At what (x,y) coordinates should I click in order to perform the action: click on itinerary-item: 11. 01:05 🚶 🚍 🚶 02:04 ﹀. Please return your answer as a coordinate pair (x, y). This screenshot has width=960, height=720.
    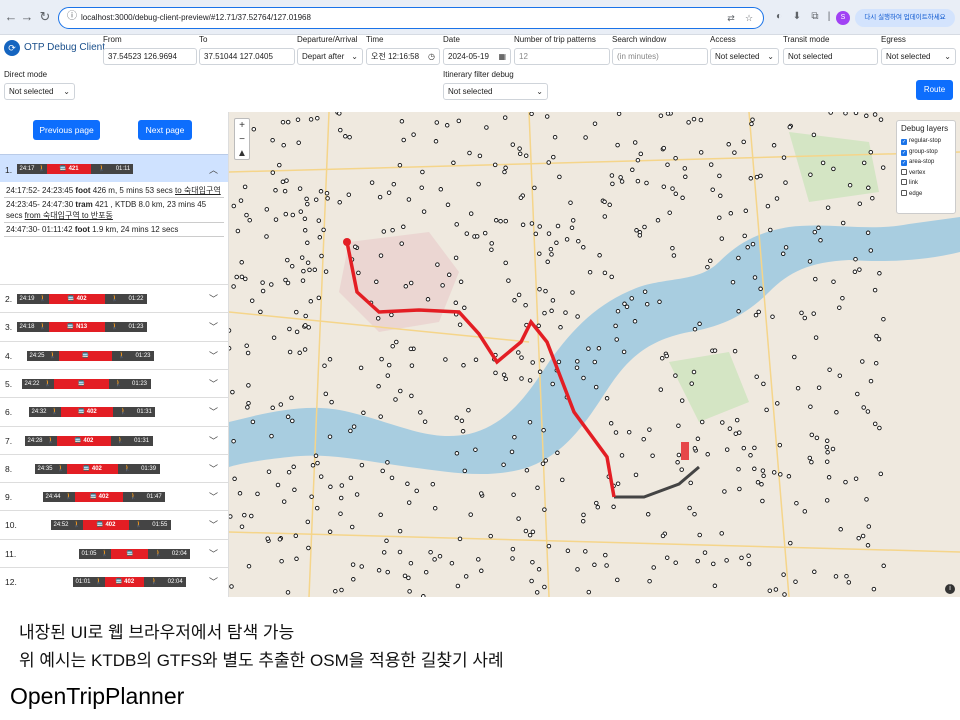
    Looking at the image, I should click on (114, 552).